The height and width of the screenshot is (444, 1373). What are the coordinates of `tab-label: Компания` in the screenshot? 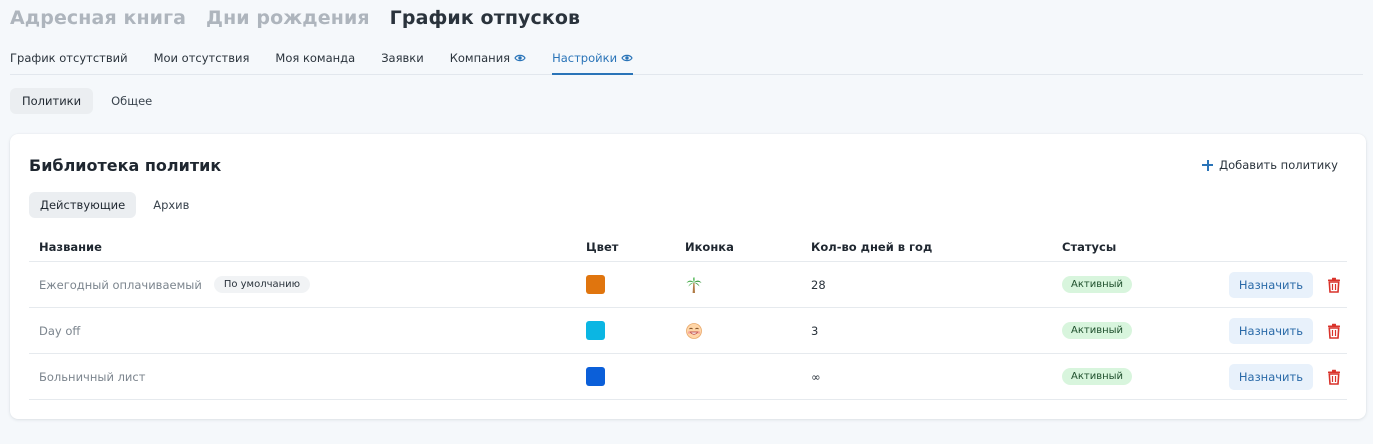 It's located at (480, 58).